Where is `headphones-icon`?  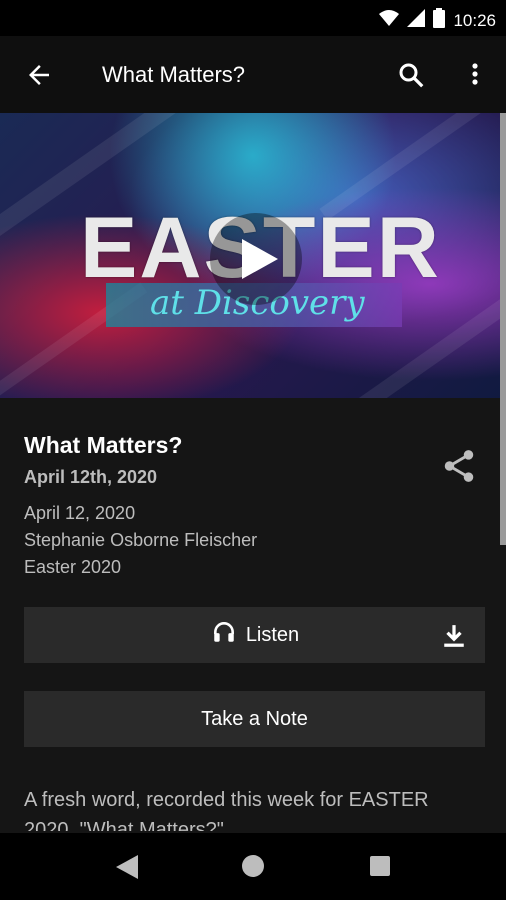
headphones-icon is located at coordinates (224, 635).